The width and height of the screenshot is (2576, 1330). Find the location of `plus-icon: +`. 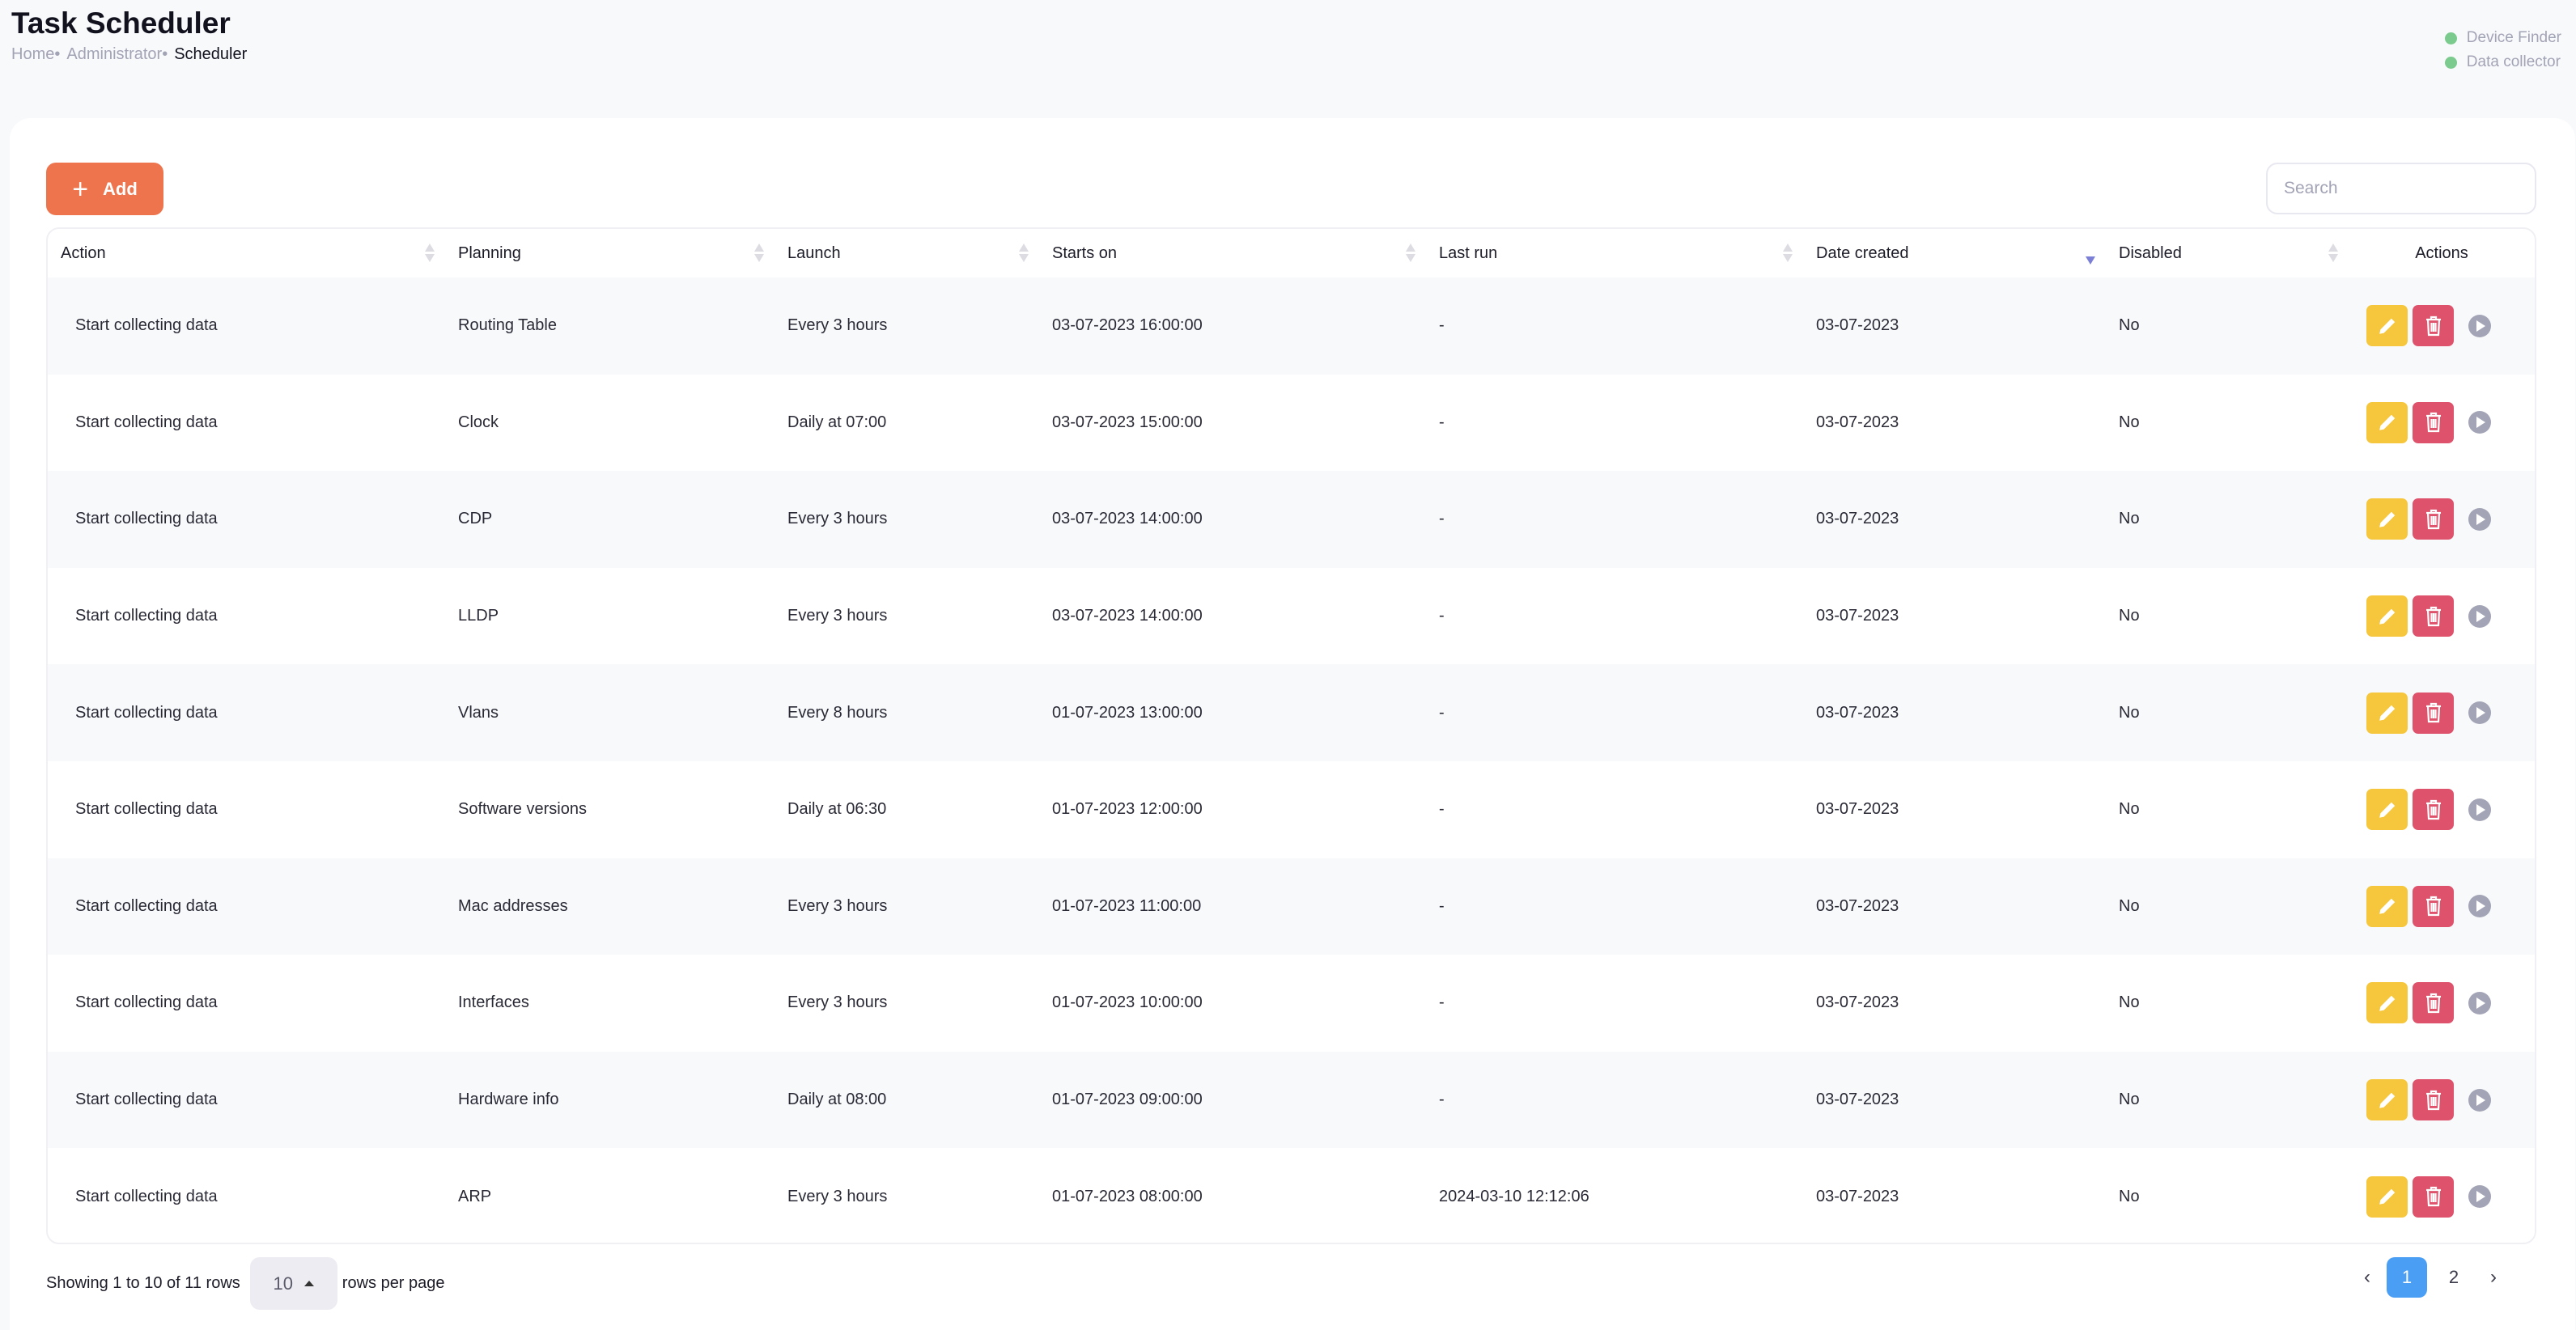

plus-icon: + is located at coordinates (80, 189).